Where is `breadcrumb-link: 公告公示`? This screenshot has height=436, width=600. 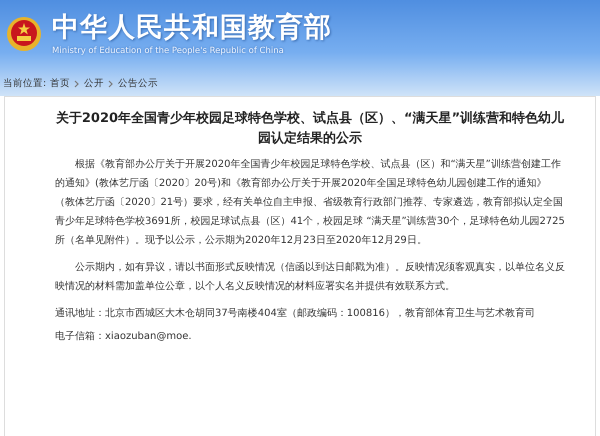 breadcrumb-link: 公告公示 is located at coordinates (138, 83).